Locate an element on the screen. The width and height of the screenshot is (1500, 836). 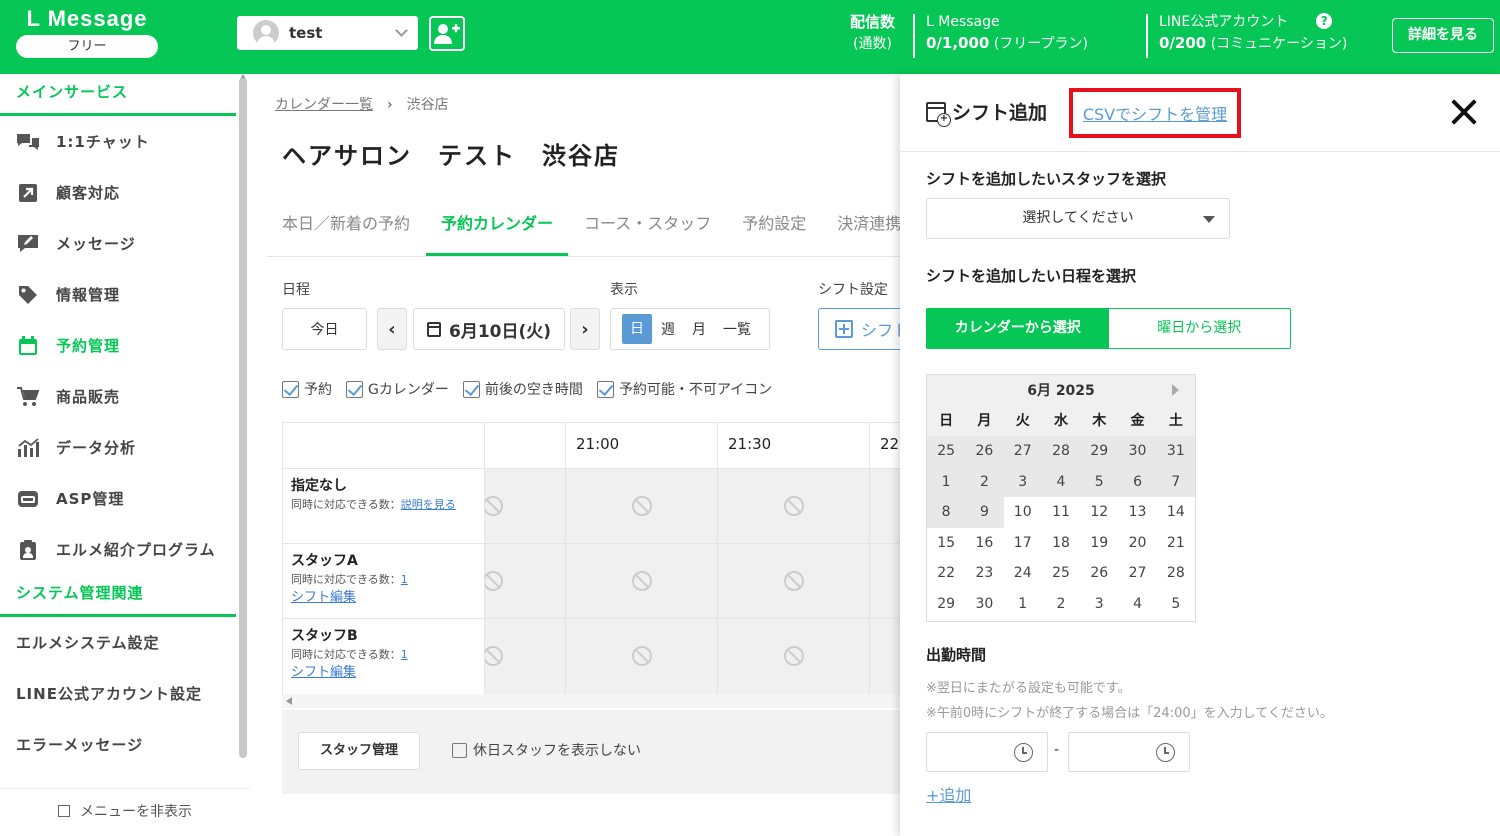
horizontal-scrollbar is located at coordinates (591, 701).